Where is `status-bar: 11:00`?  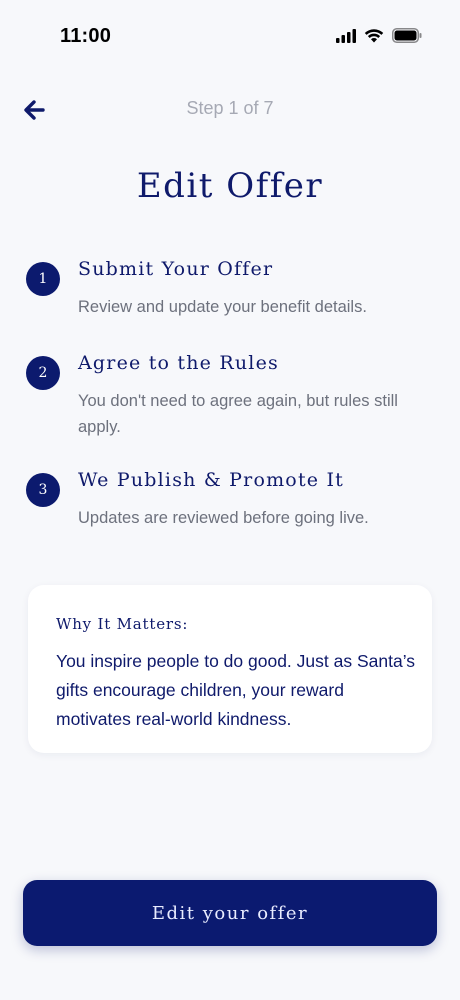 status-bar: 11:00 is located at coordinates (230, 38).